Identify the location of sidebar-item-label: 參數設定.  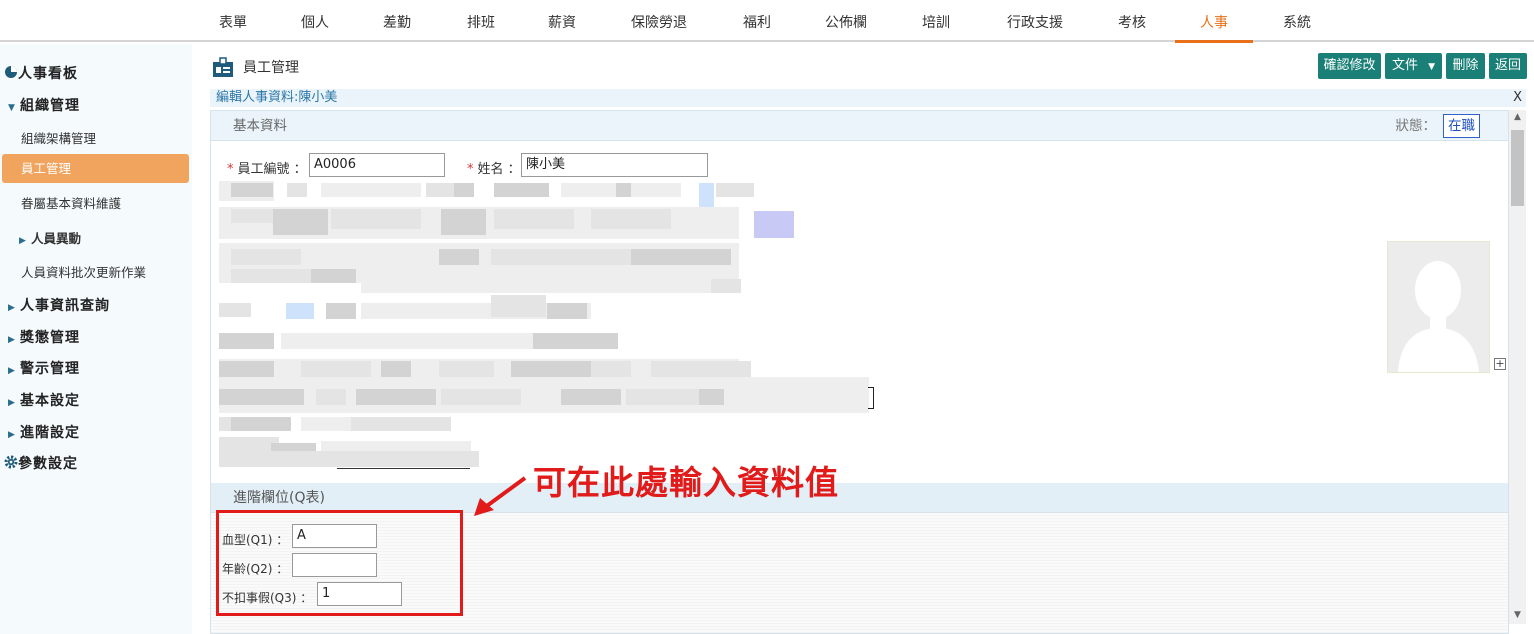
(48, 464).